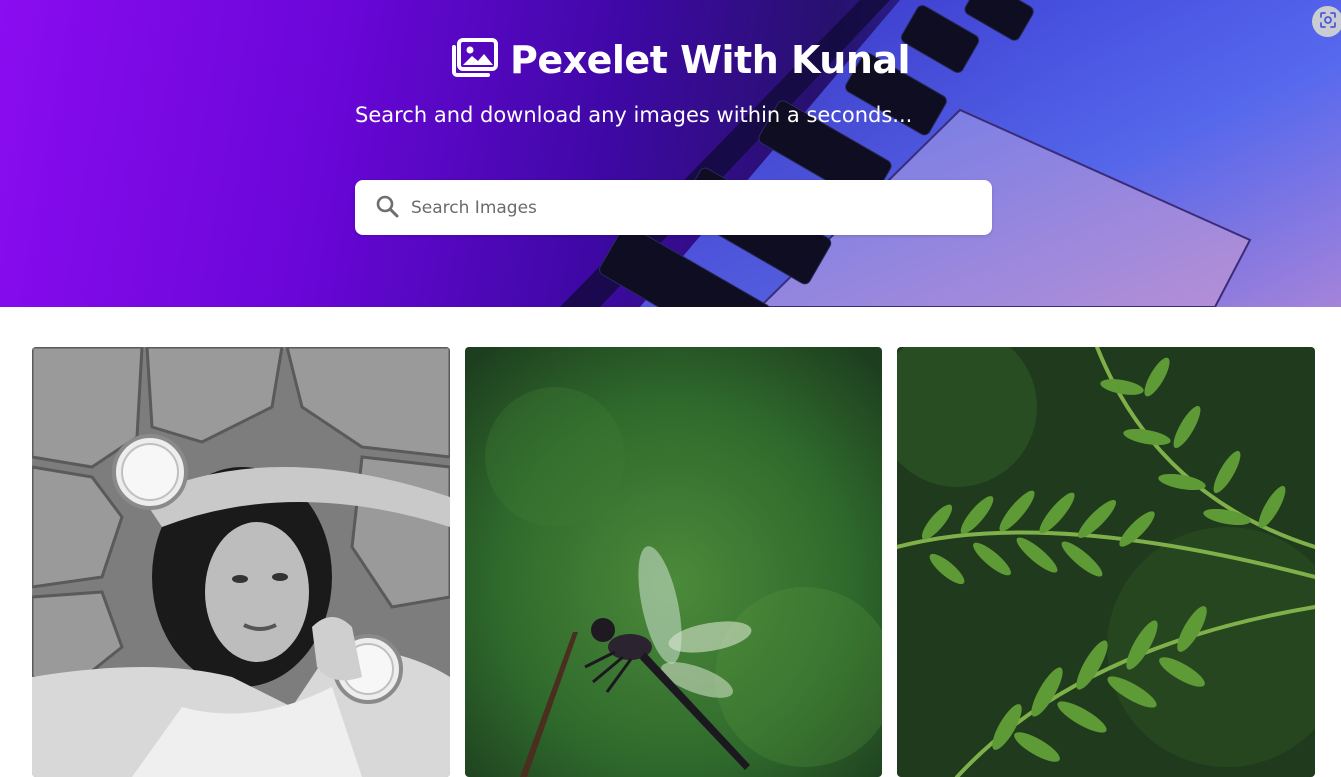 Image resolution: width=1341 pixels, height=777 pixels. Describe the element at coordinates (691, 207) in the screenshot. I see `search-input` at that location.